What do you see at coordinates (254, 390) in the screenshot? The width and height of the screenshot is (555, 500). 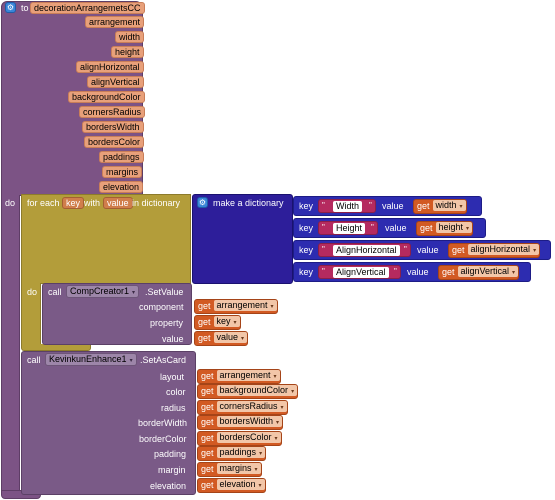 I see `get-variable: backgroundColor` at bounding box center [254, 390].